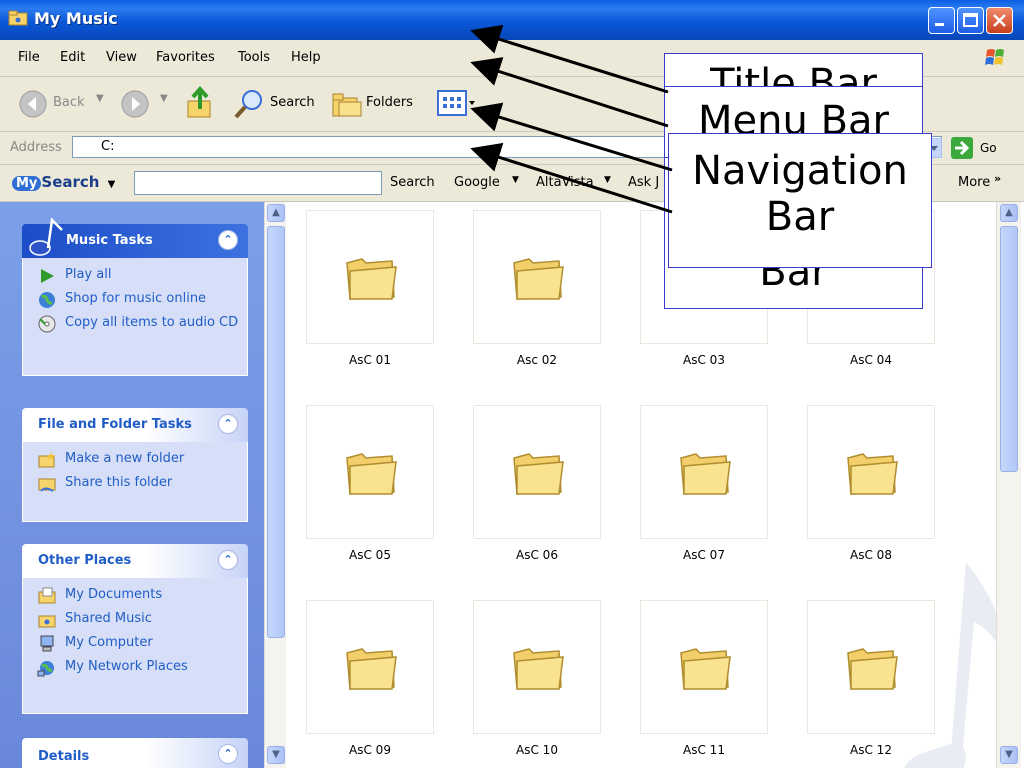 The image size is (1024, 768). Describe the element at coordinates (200, 103) in the screenshot. I see `up-folder-icon` at that location.